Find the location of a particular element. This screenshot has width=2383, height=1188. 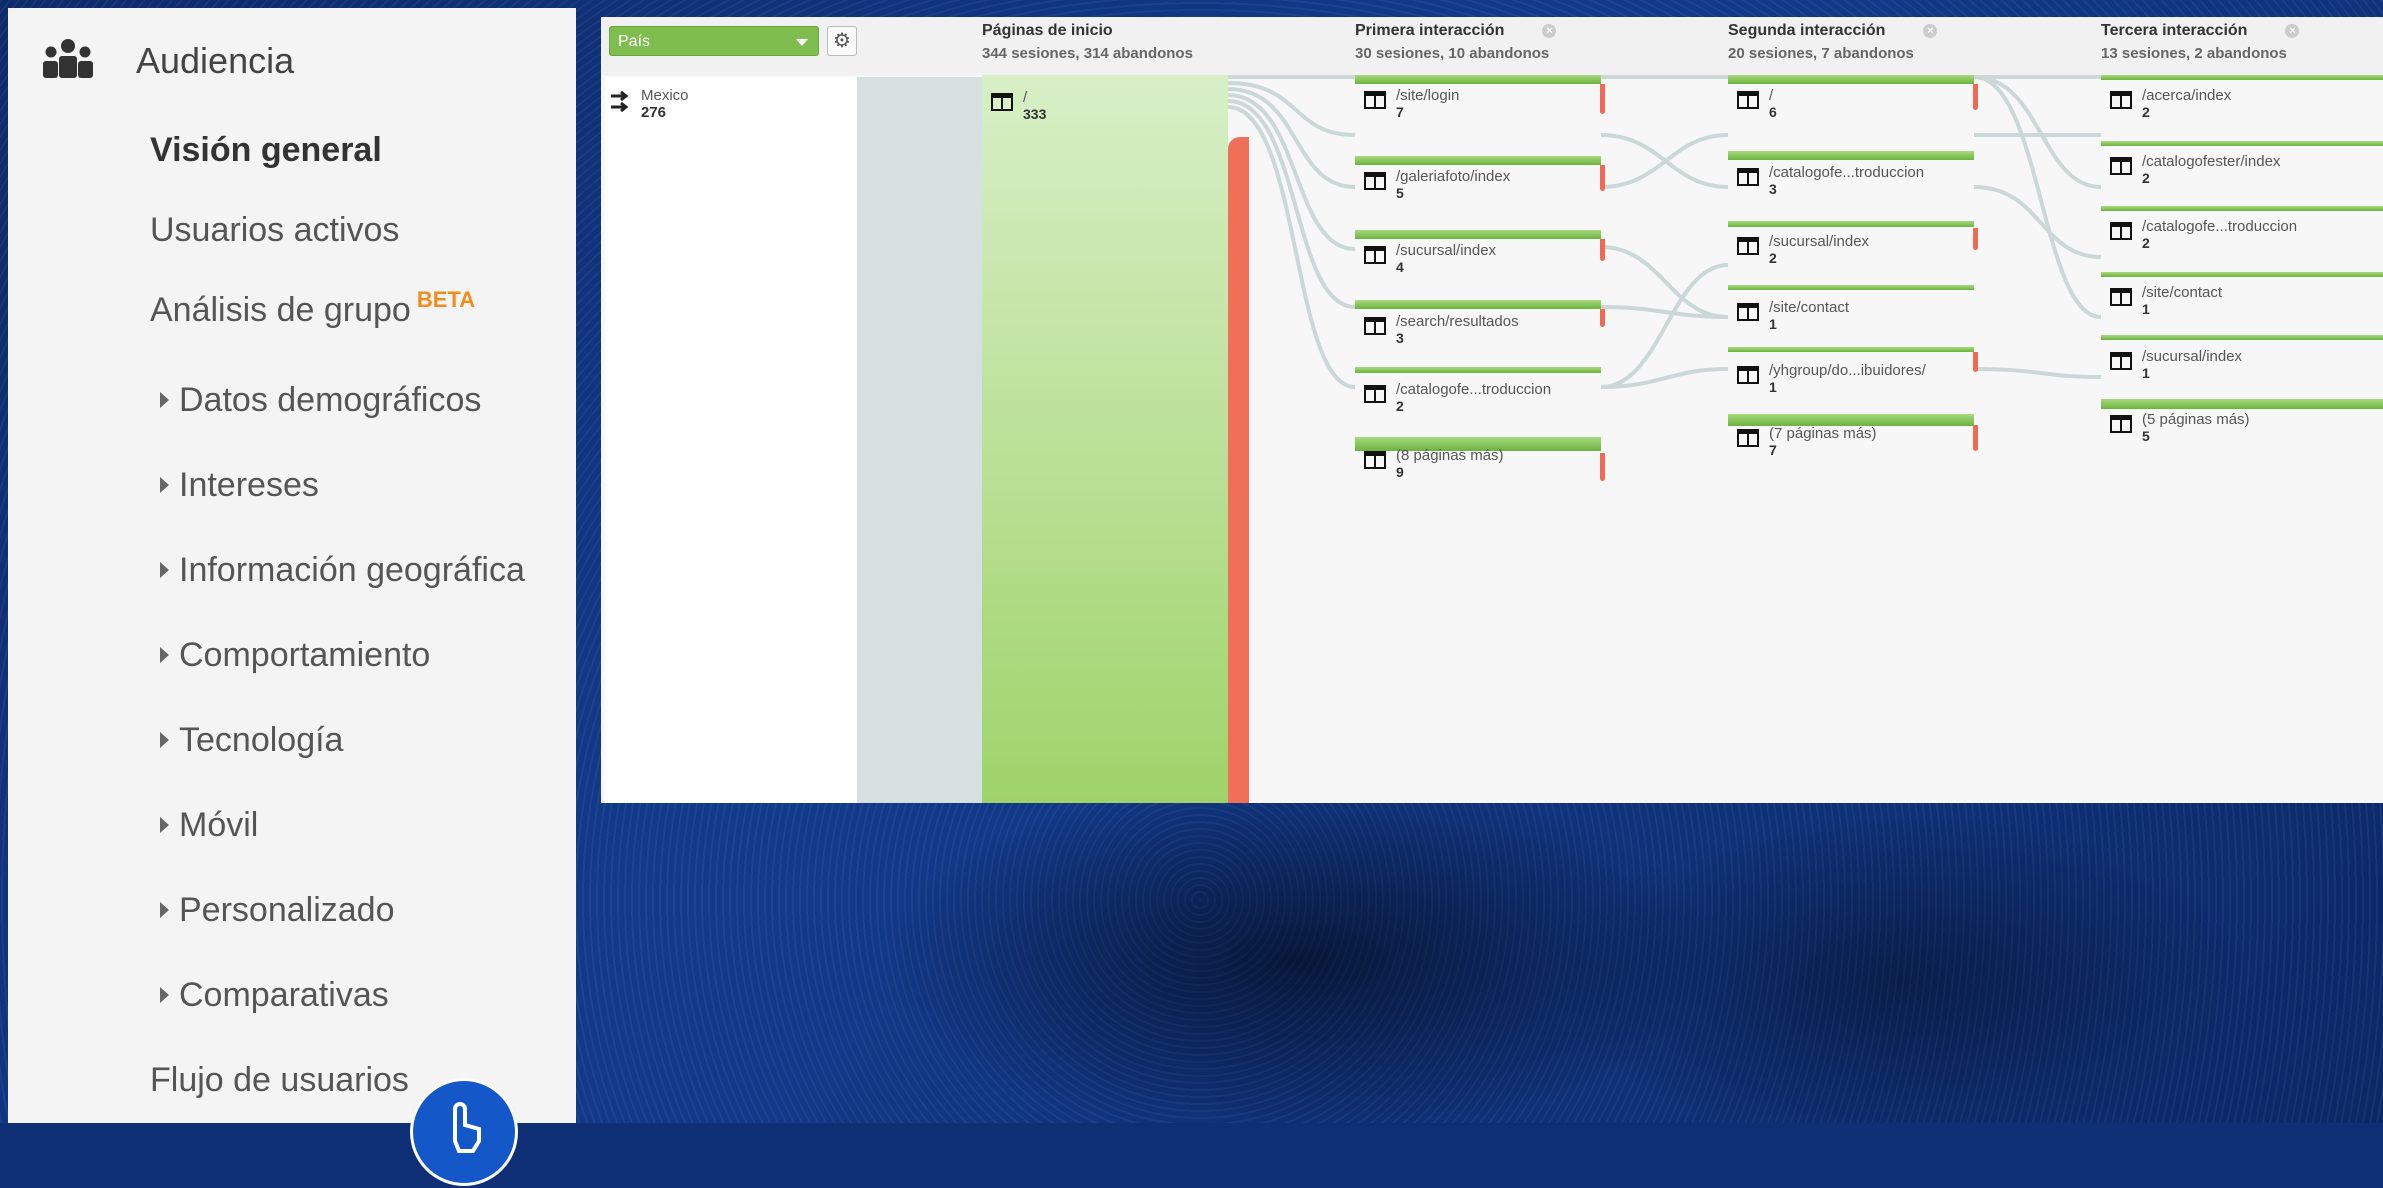

second-node: /yhgroup/do...ibuidores/1 is located at coordinates (1831, 378).